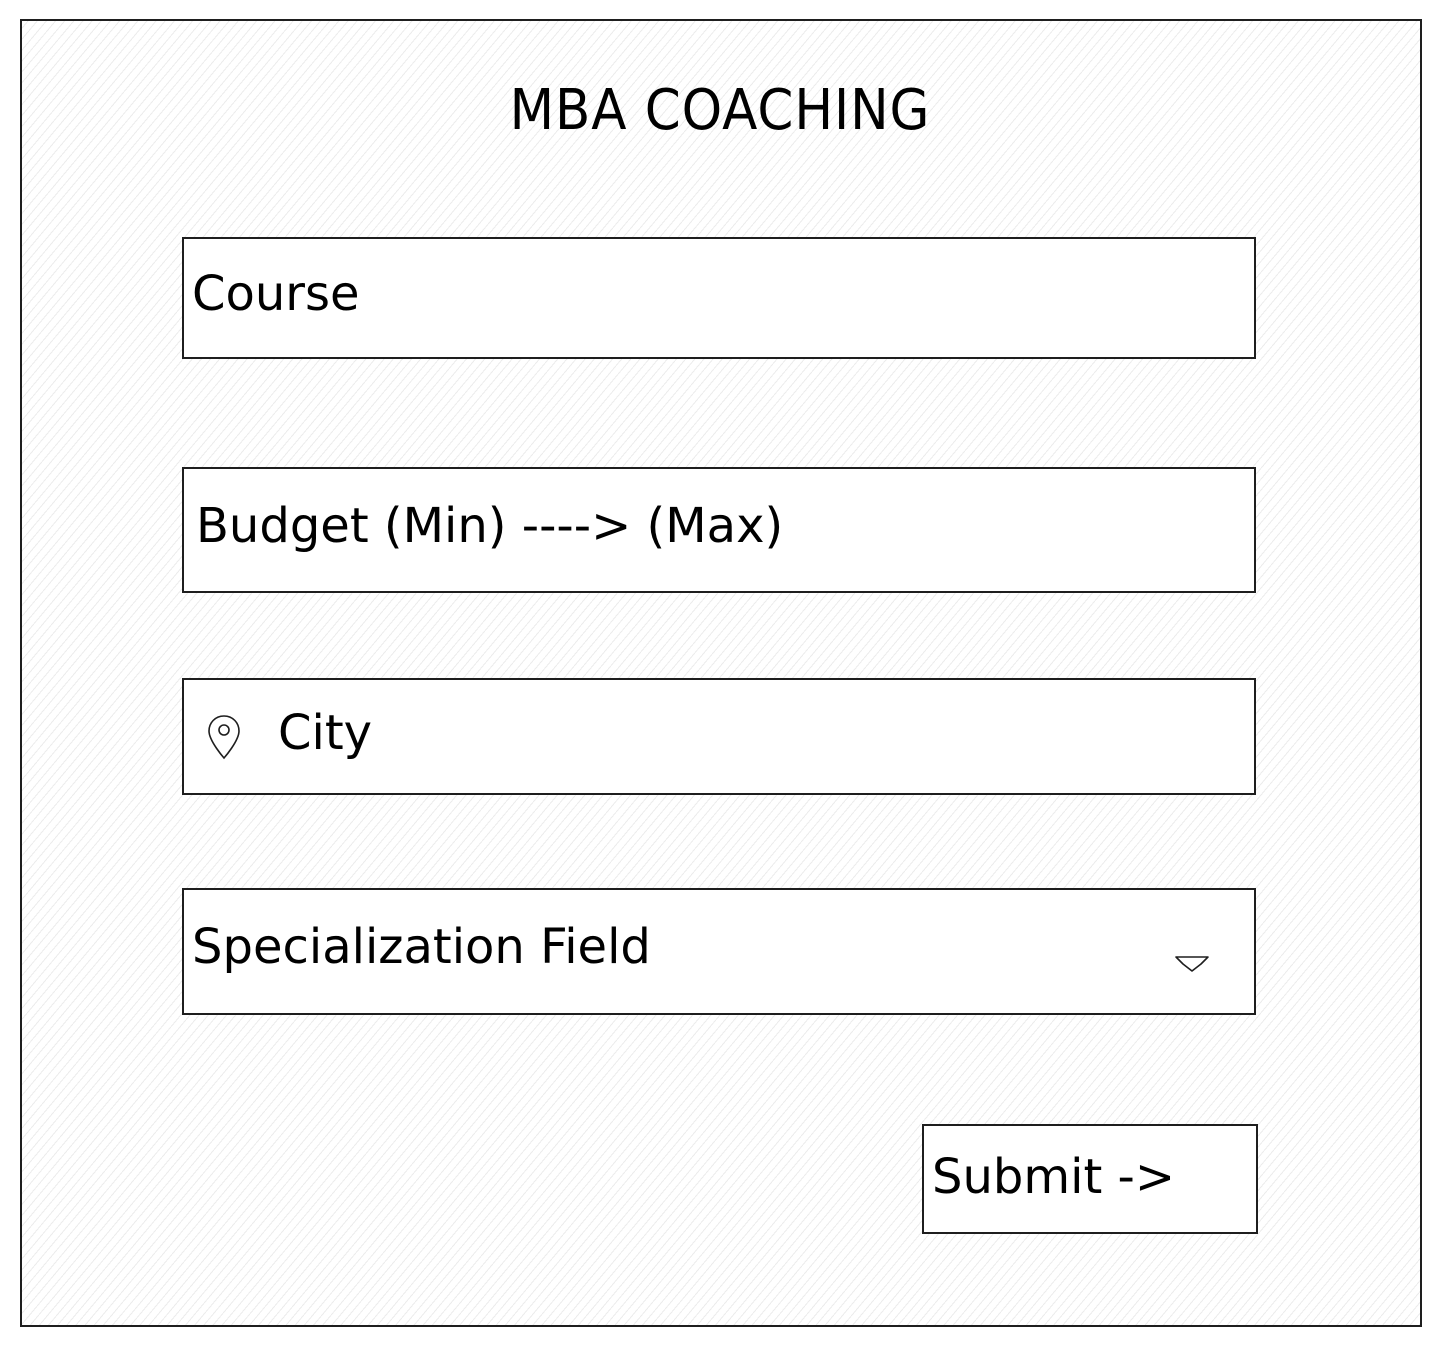 This screenshot has width=1440, height=1347. What do you see at coordinates (719, 736) in the screenshot?
I see `city-input: City` at bounding box center [719, 736].